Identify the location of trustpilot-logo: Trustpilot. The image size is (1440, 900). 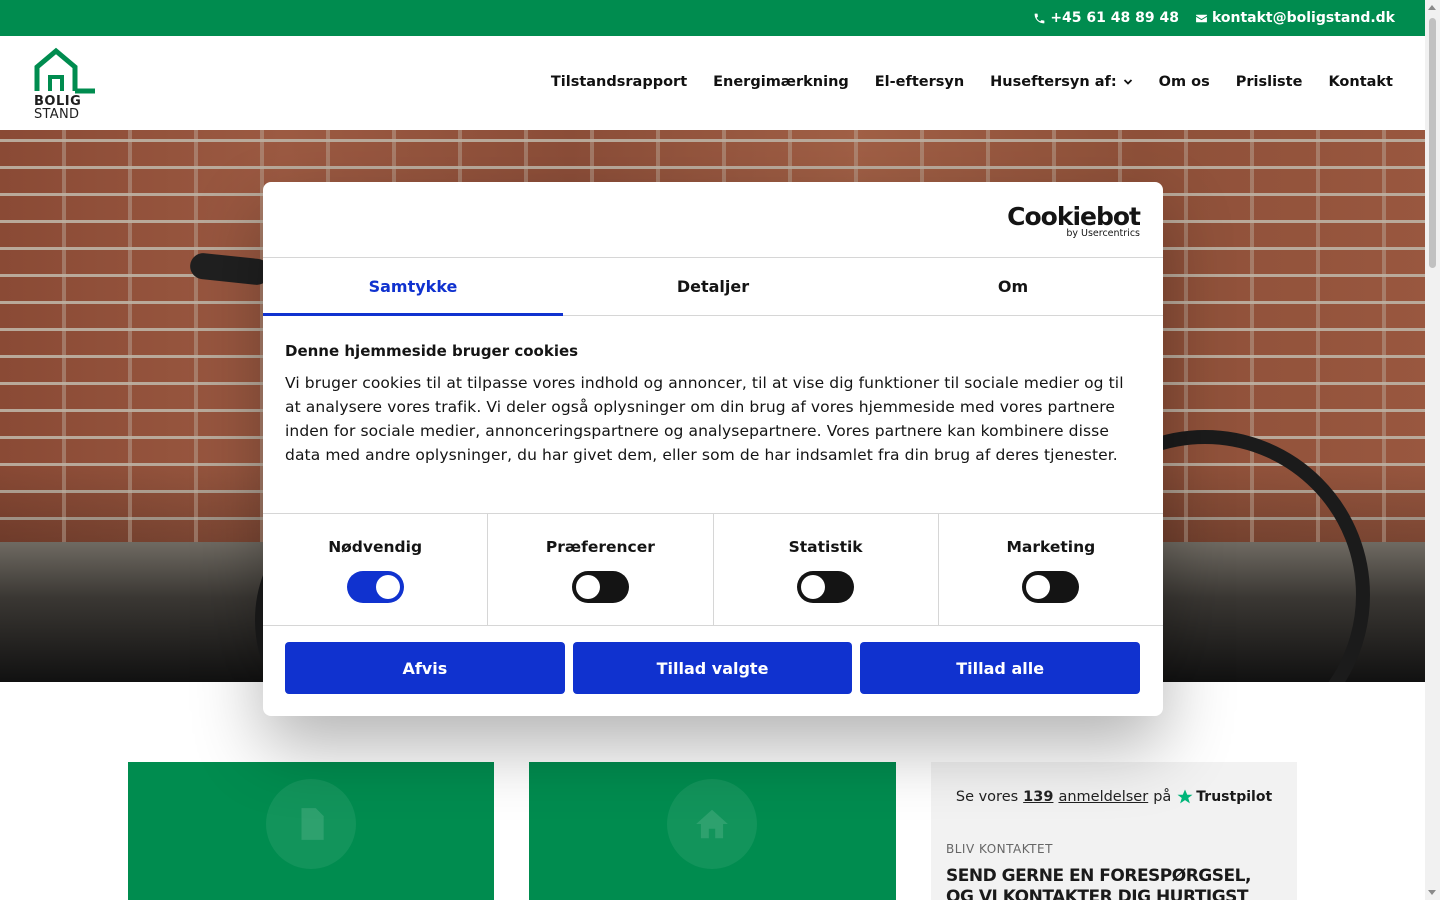
(1224, 797).